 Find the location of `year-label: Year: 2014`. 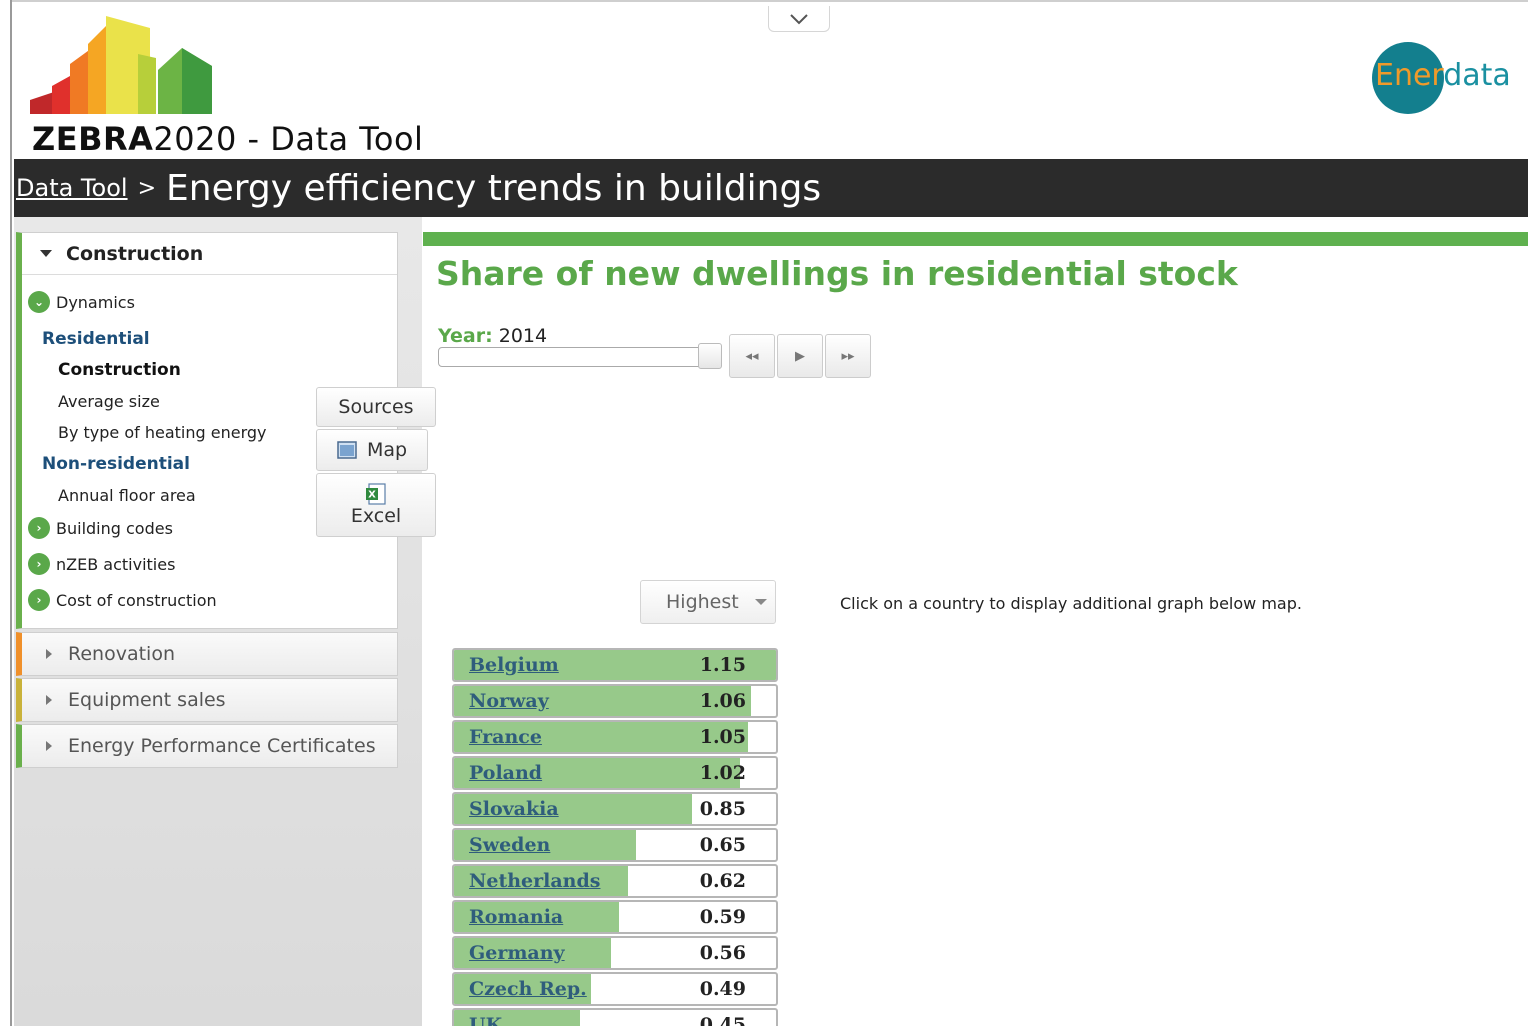

year-label: Year: 2014 is located at coordinates (492, 336).